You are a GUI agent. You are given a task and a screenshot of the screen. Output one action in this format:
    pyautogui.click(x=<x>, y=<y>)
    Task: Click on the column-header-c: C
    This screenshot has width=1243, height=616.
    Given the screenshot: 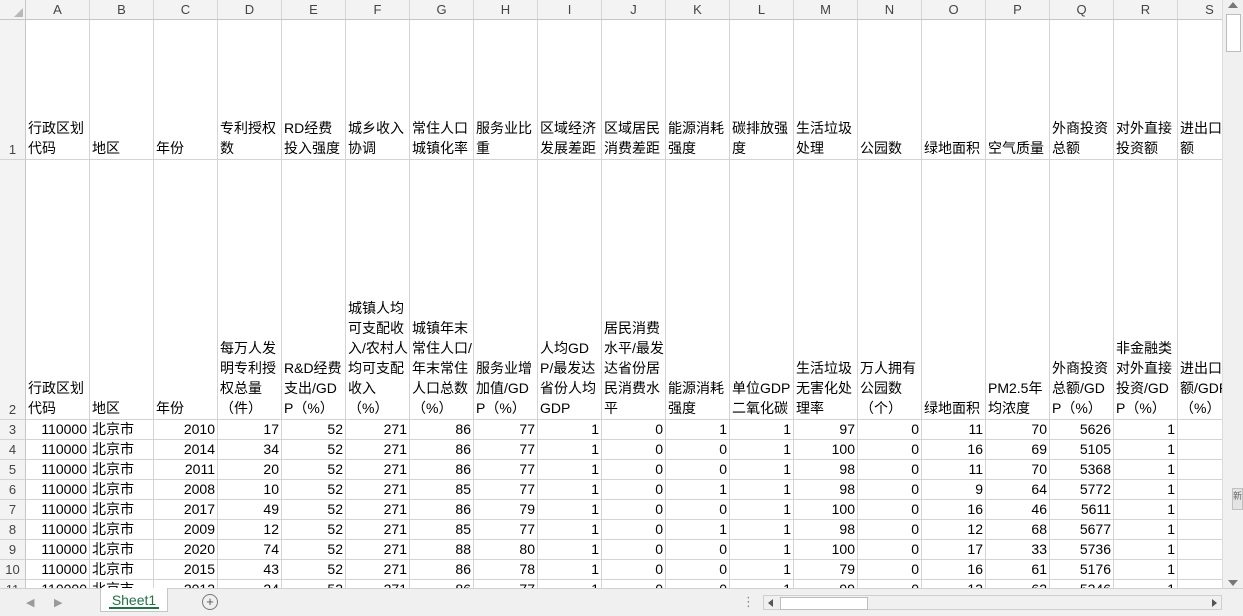 What is the action you would take?
    pyautogui.click(x=186, y=10)
    